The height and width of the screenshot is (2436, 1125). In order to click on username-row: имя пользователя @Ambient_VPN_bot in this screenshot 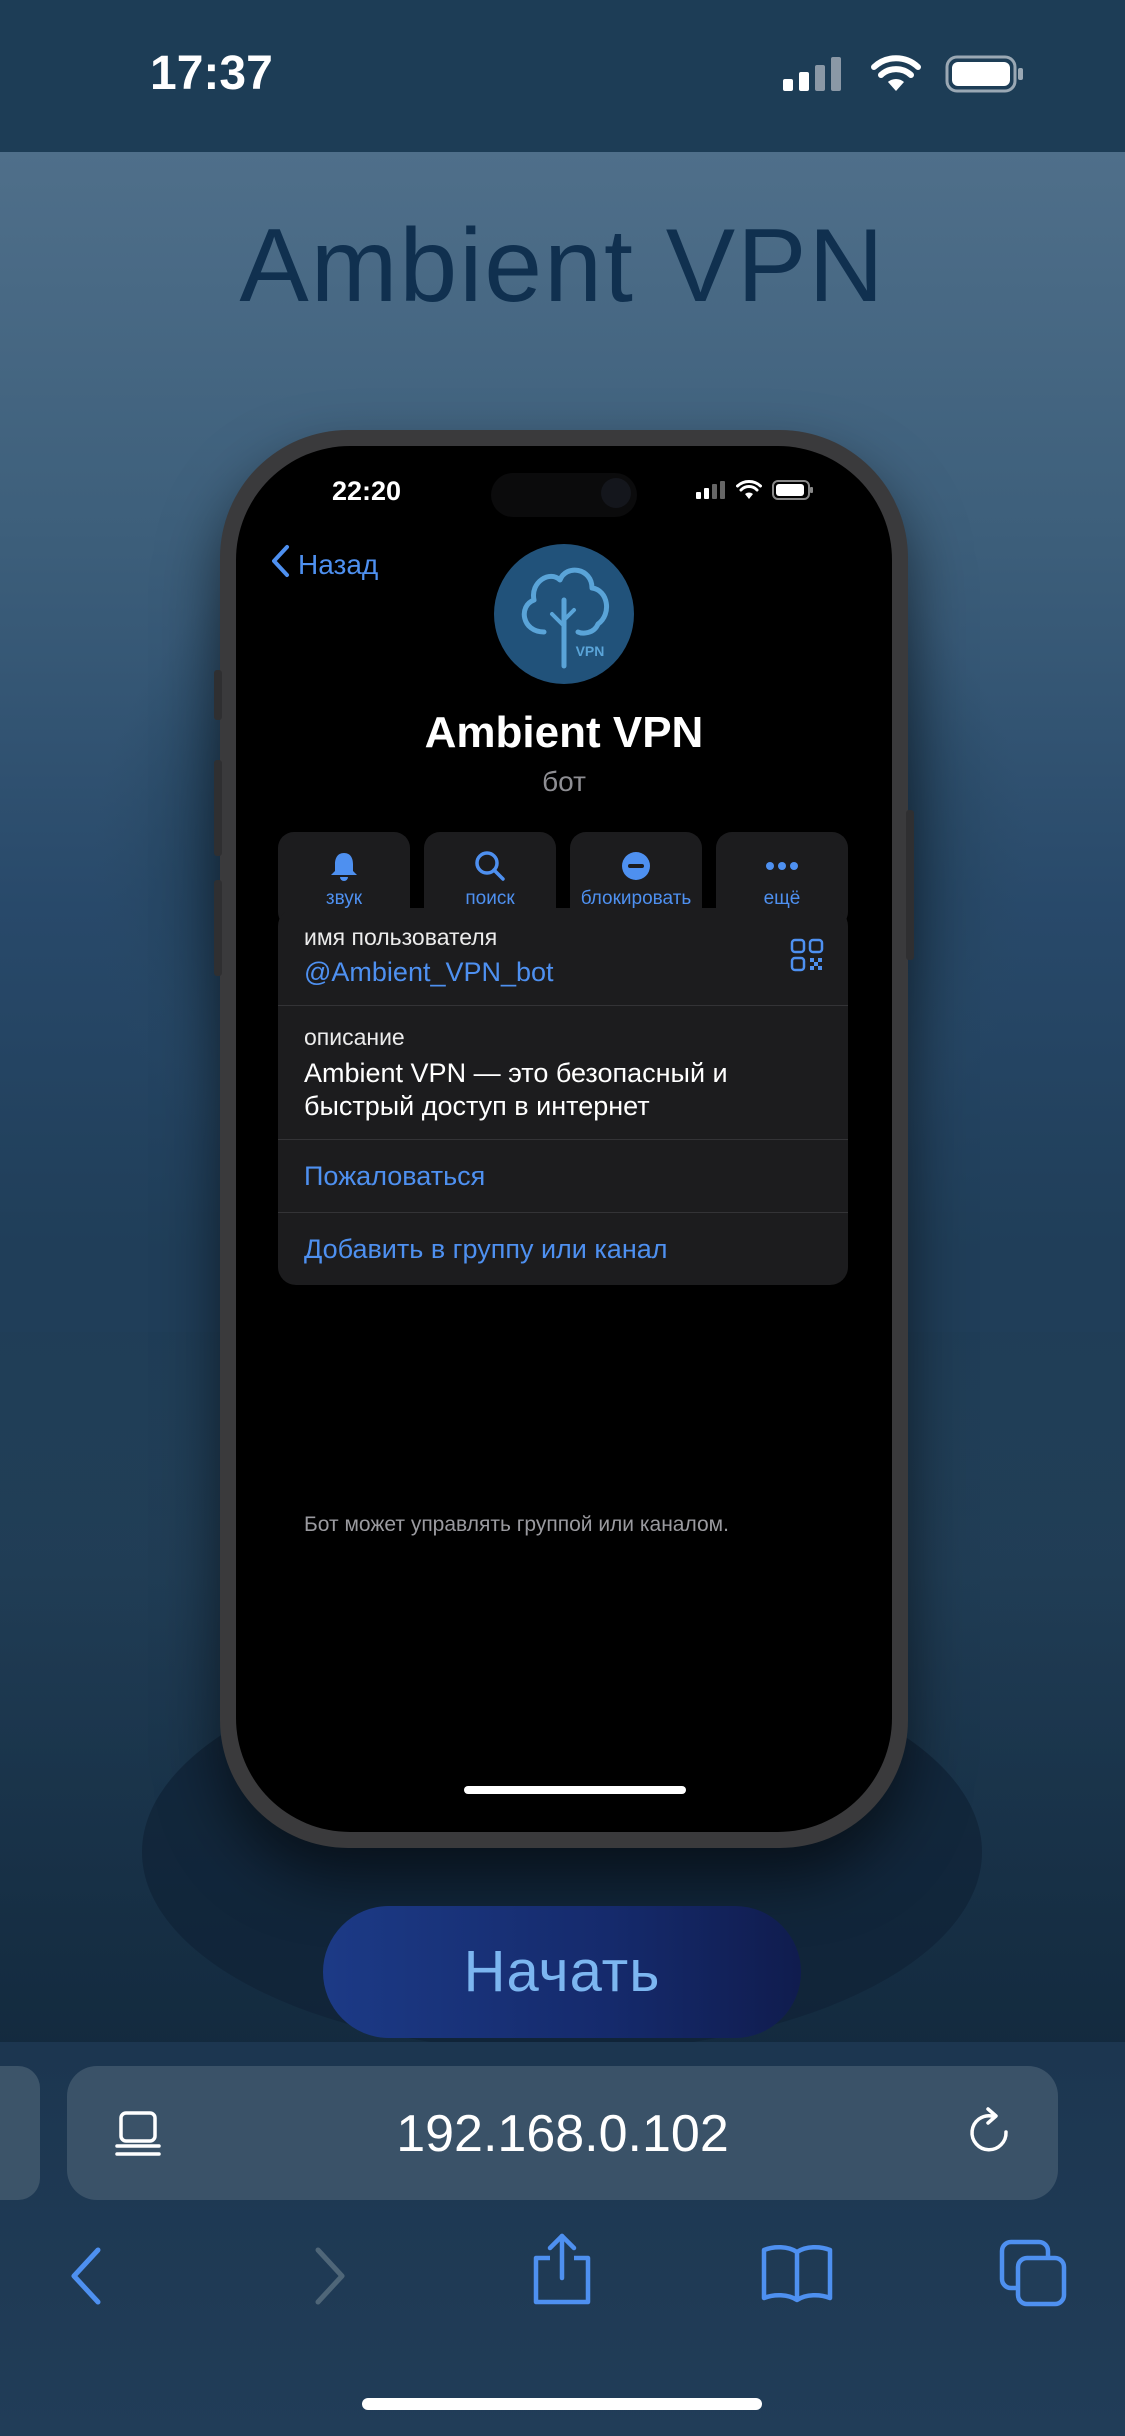, I will do `click(563, 957)`.